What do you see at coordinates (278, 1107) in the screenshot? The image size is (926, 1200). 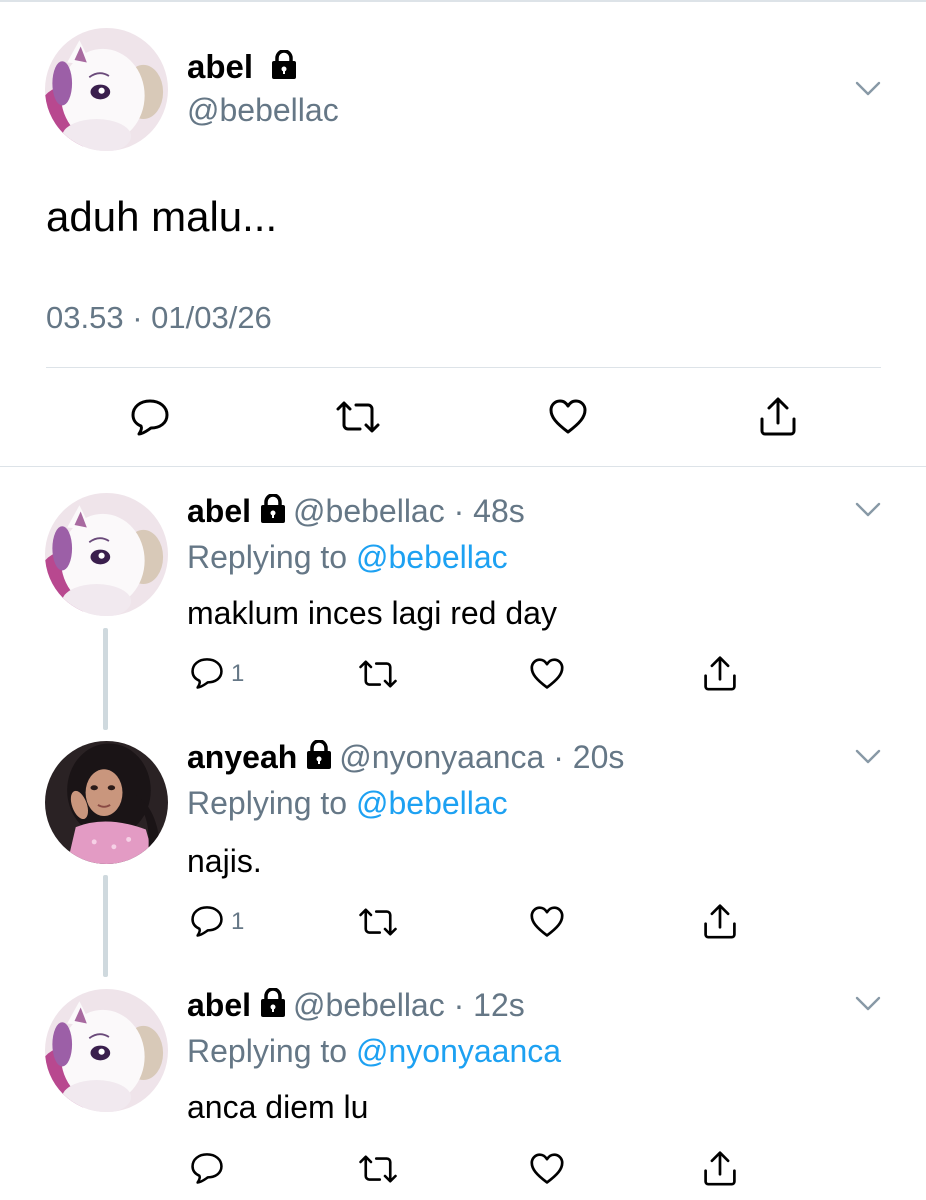 I see `tweet-text: anca diem lu` at bounding box center [278, 1107].